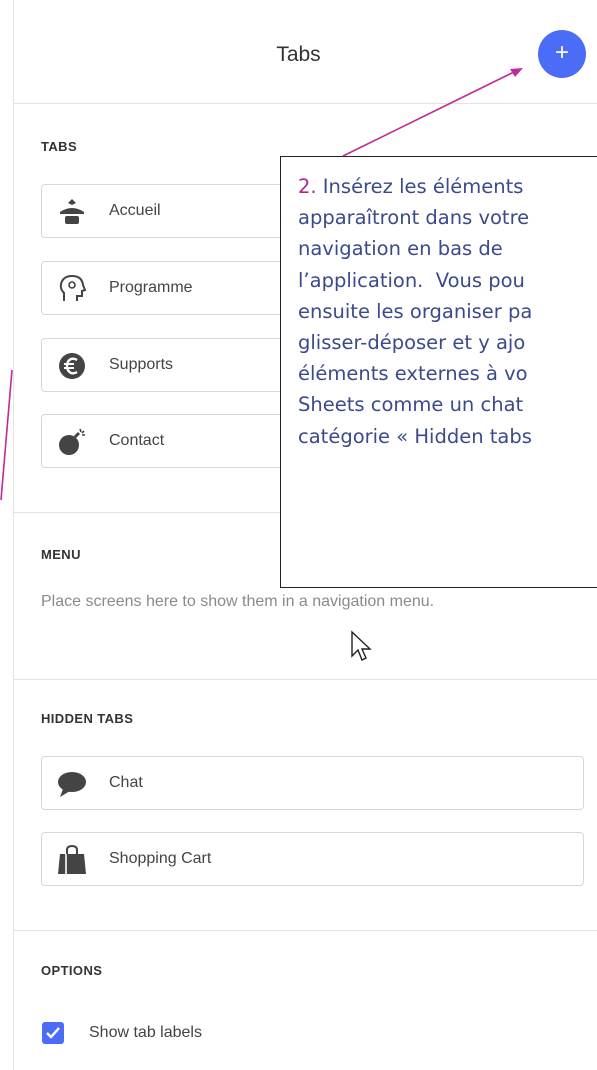 Image resolution: width=597 pixels, height=1070 pixels. What do you see at coordinates (361, 645) in the screenshot?
I see `mouse-cursor-icon` at bounding box center [361, 645].